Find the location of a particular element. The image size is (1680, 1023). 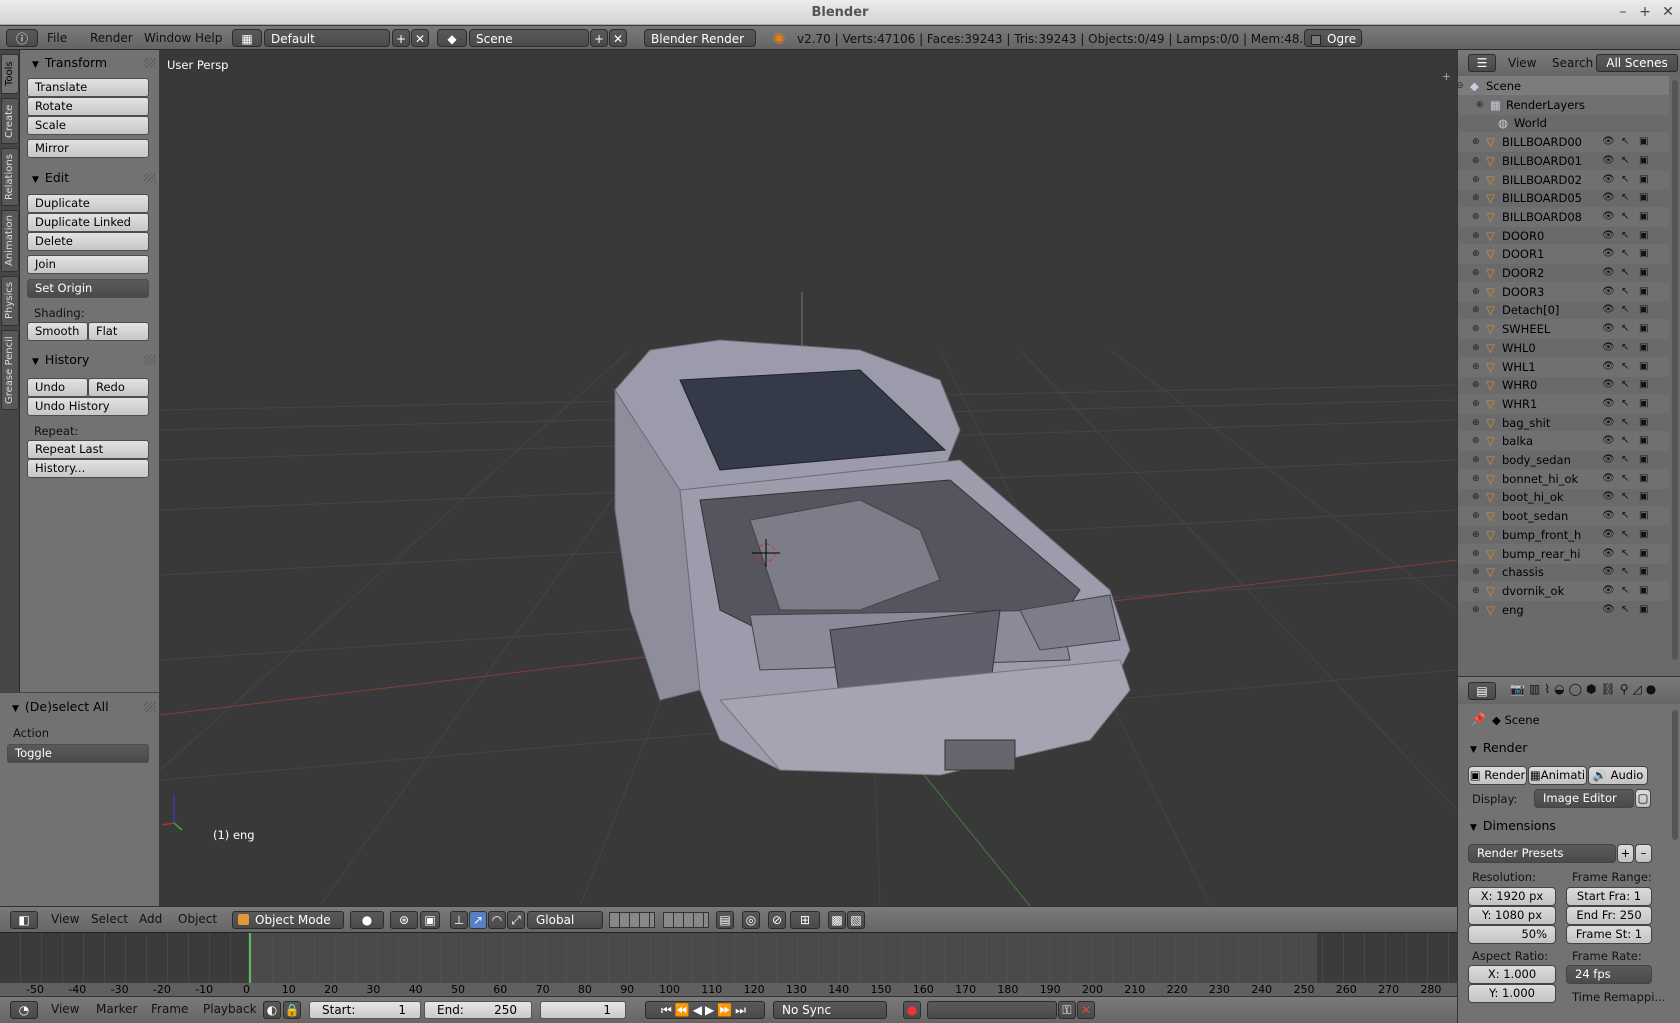

menu-select: Select is located at coordinates (109, 919).